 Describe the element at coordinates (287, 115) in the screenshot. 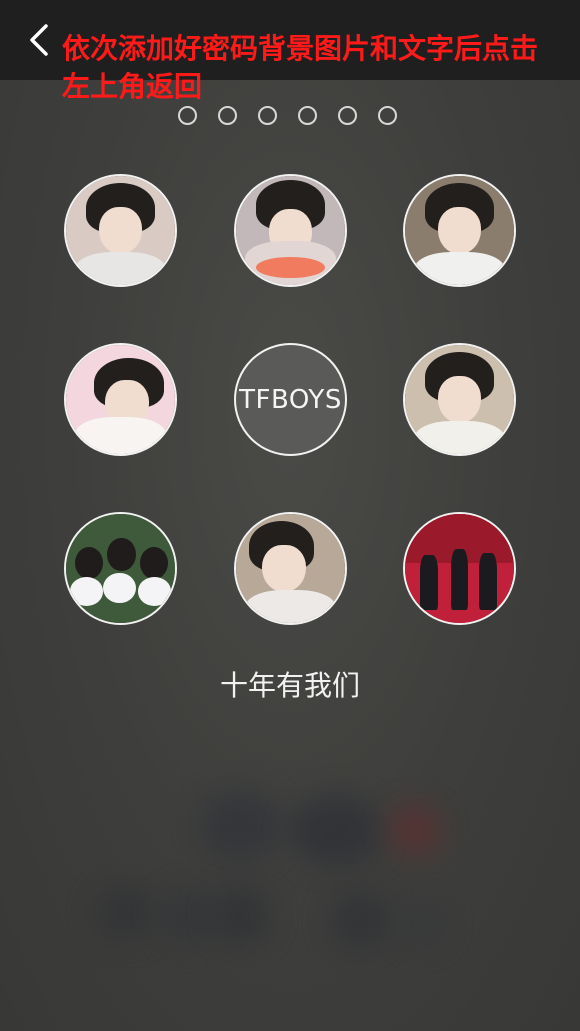

I see `pager-dots` at that location.